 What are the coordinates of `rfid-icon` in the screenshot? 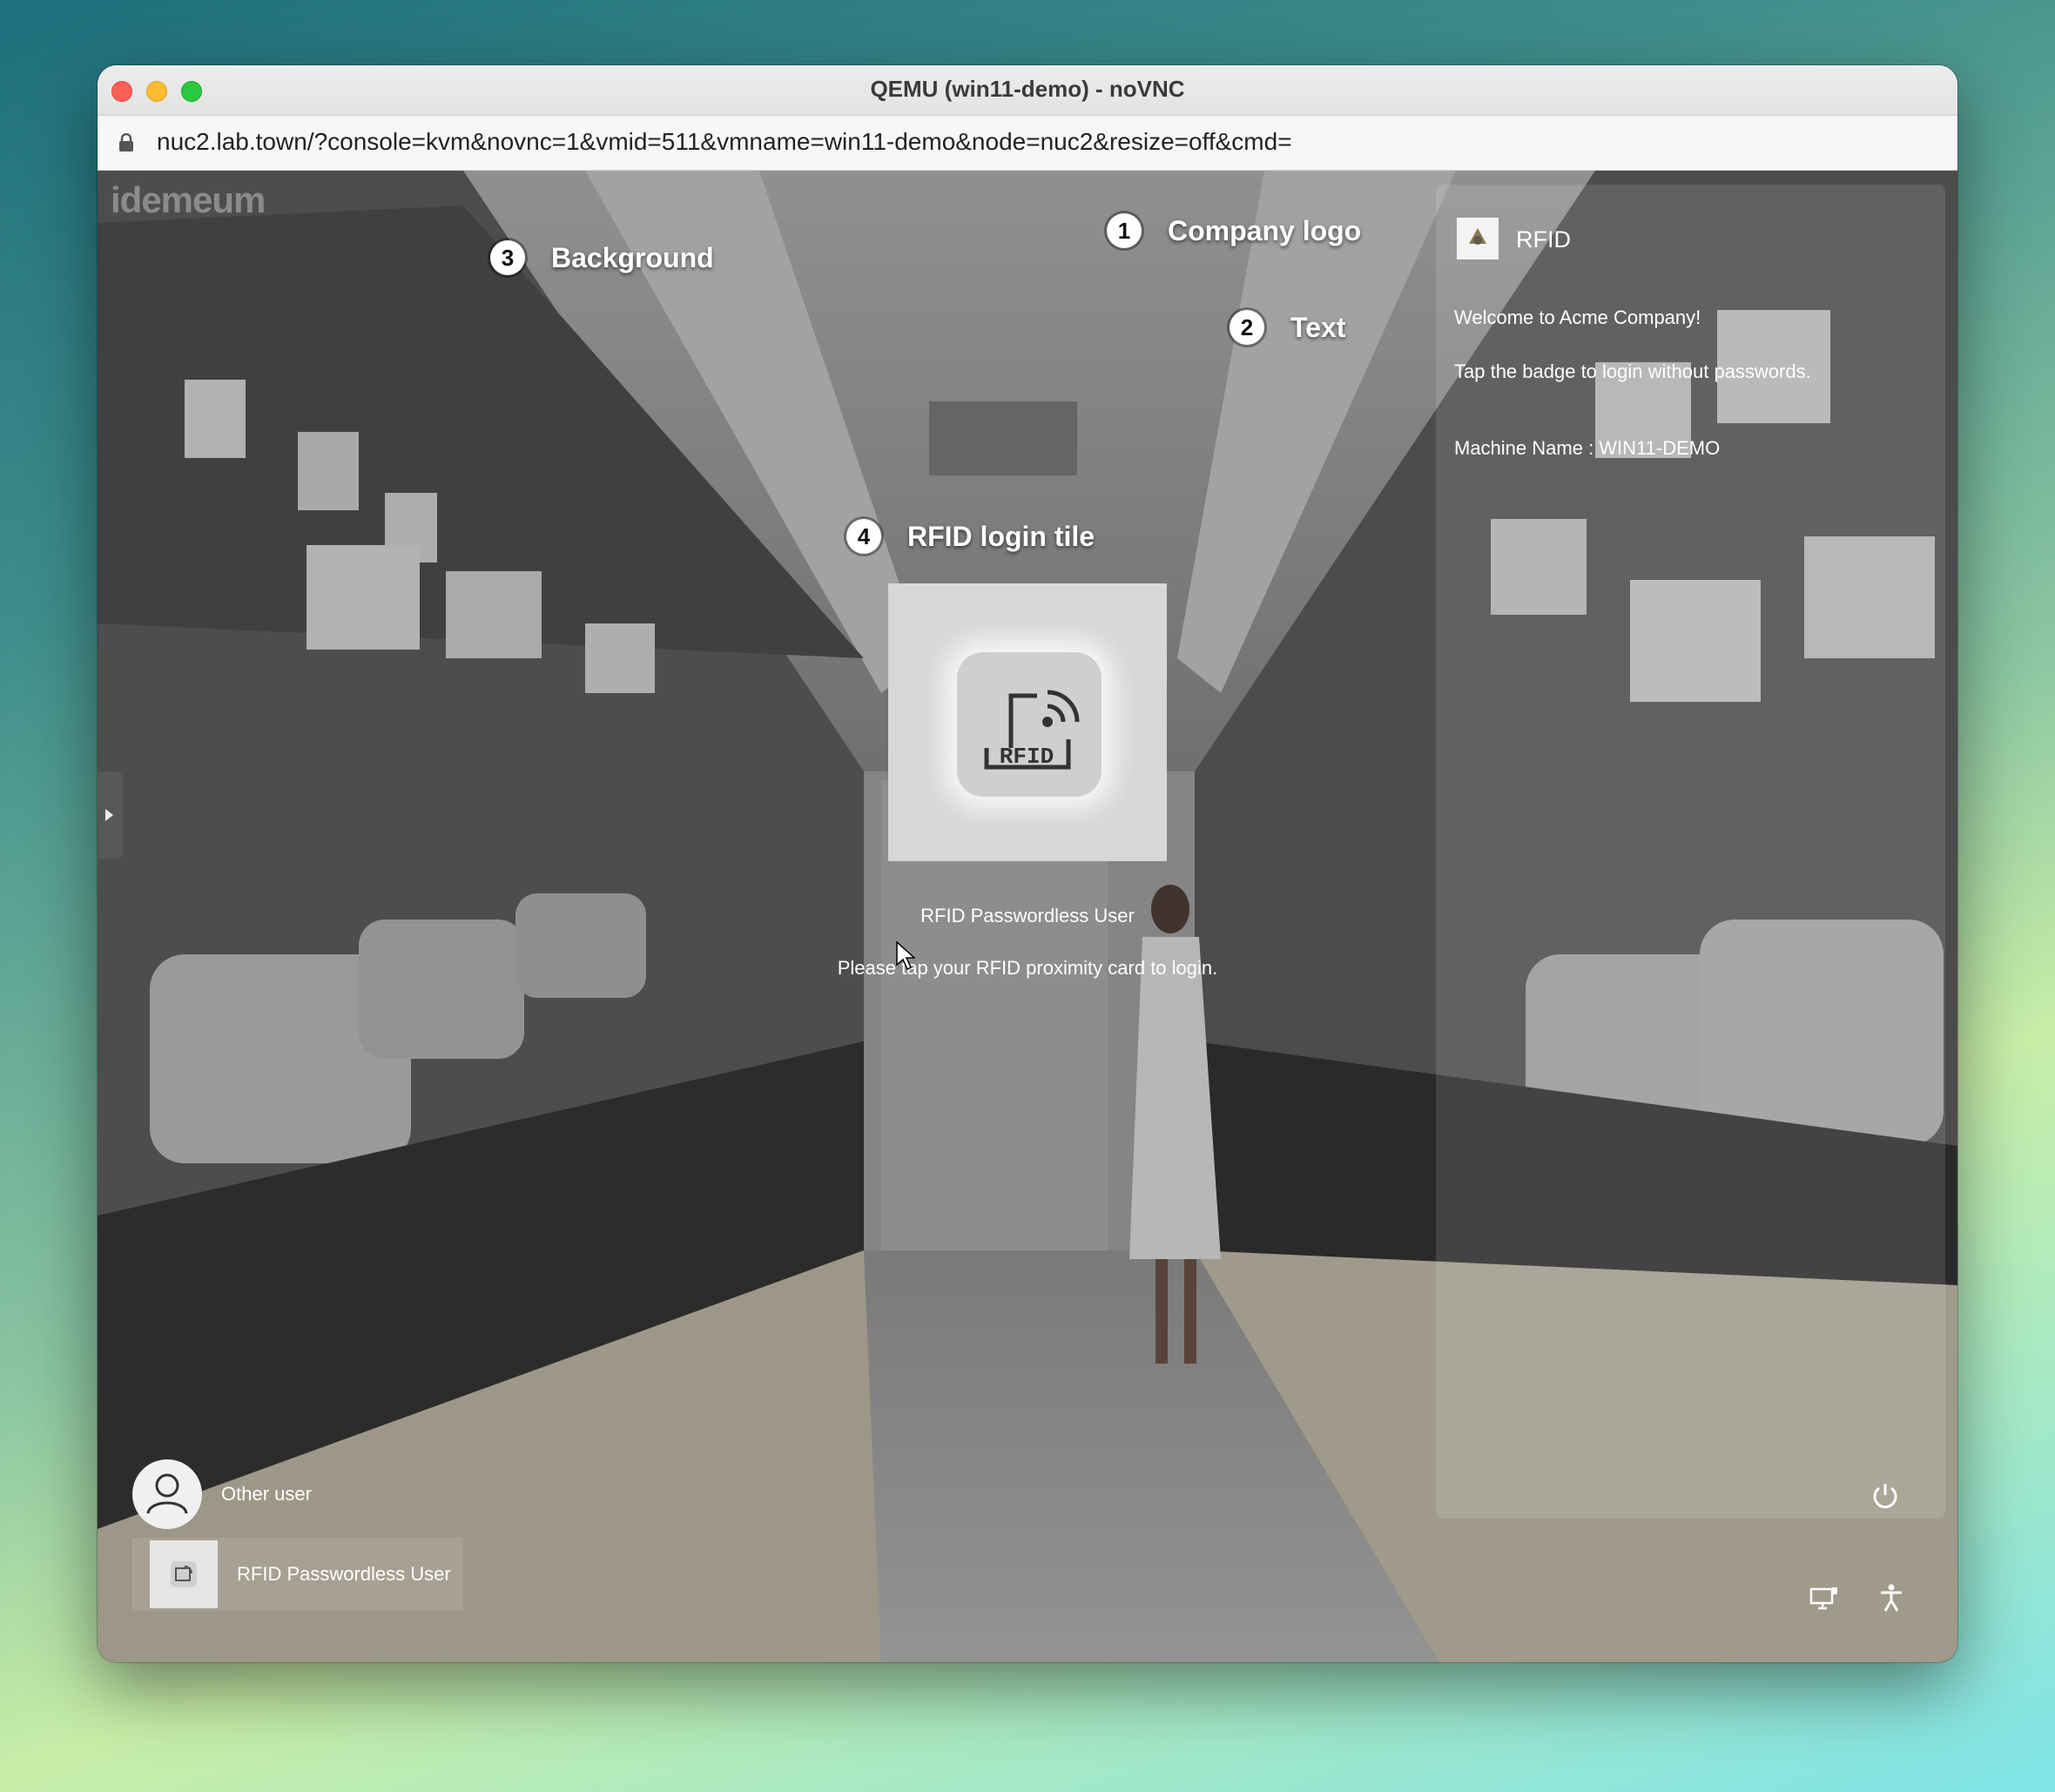 It's located at (184, 1574).